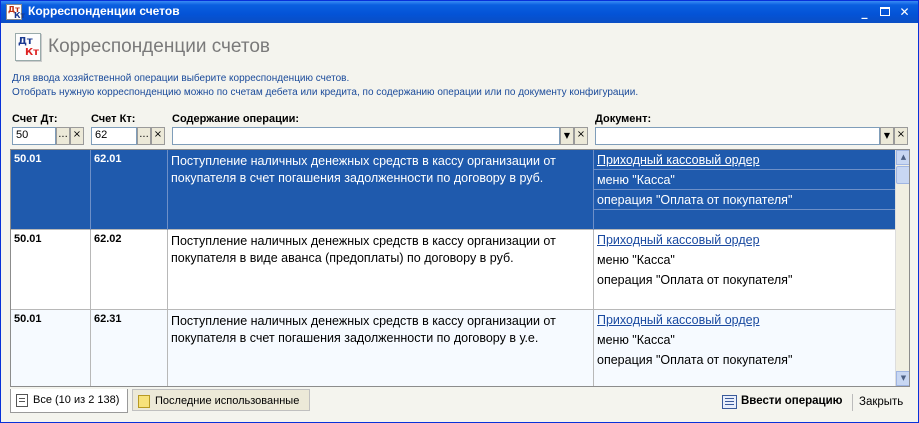 This screenshot has width=919, height=423. What do you see at coordinates (581, 136) in the screenshot?
I see `operation-clear-button: ×` at bounding box center [581, 136].